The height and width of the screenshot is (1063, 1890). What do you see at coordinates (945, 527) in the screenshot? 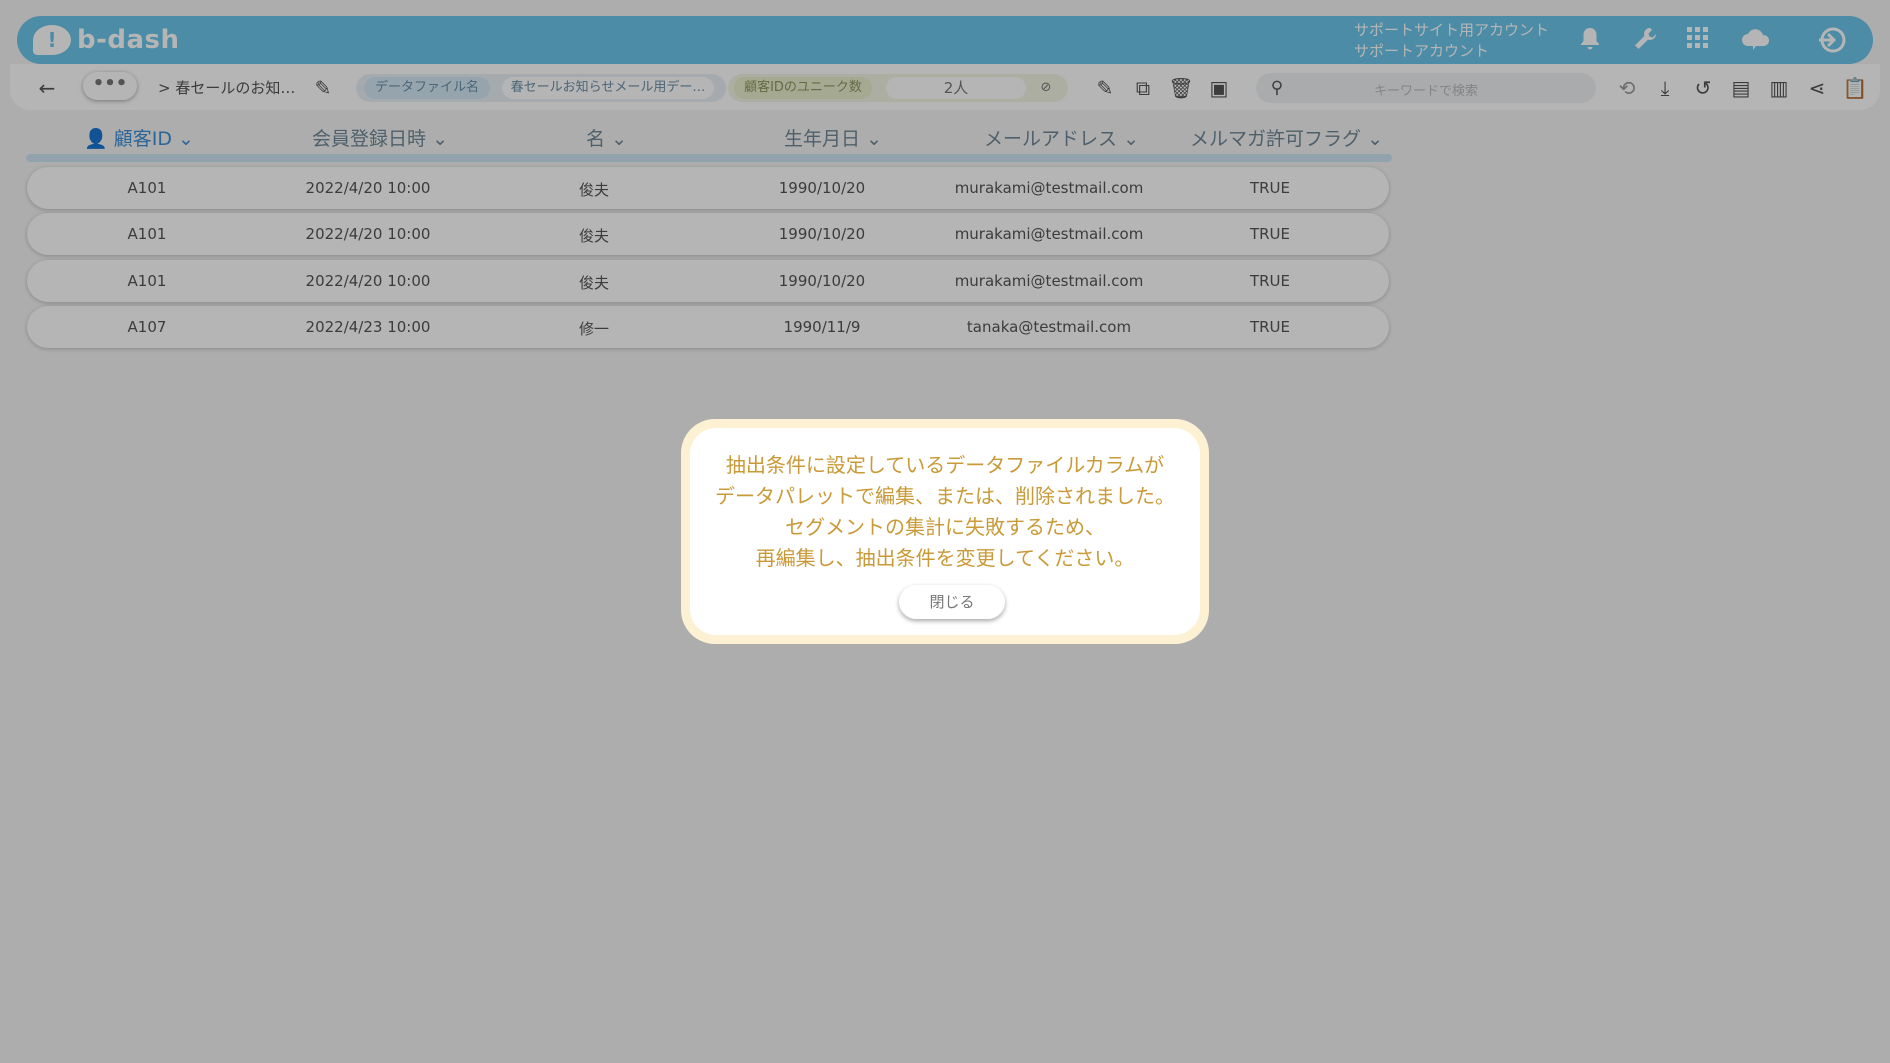
I see `error-message-line: セグメントの集計に失敗するため、` at bounding box center [945, 527].